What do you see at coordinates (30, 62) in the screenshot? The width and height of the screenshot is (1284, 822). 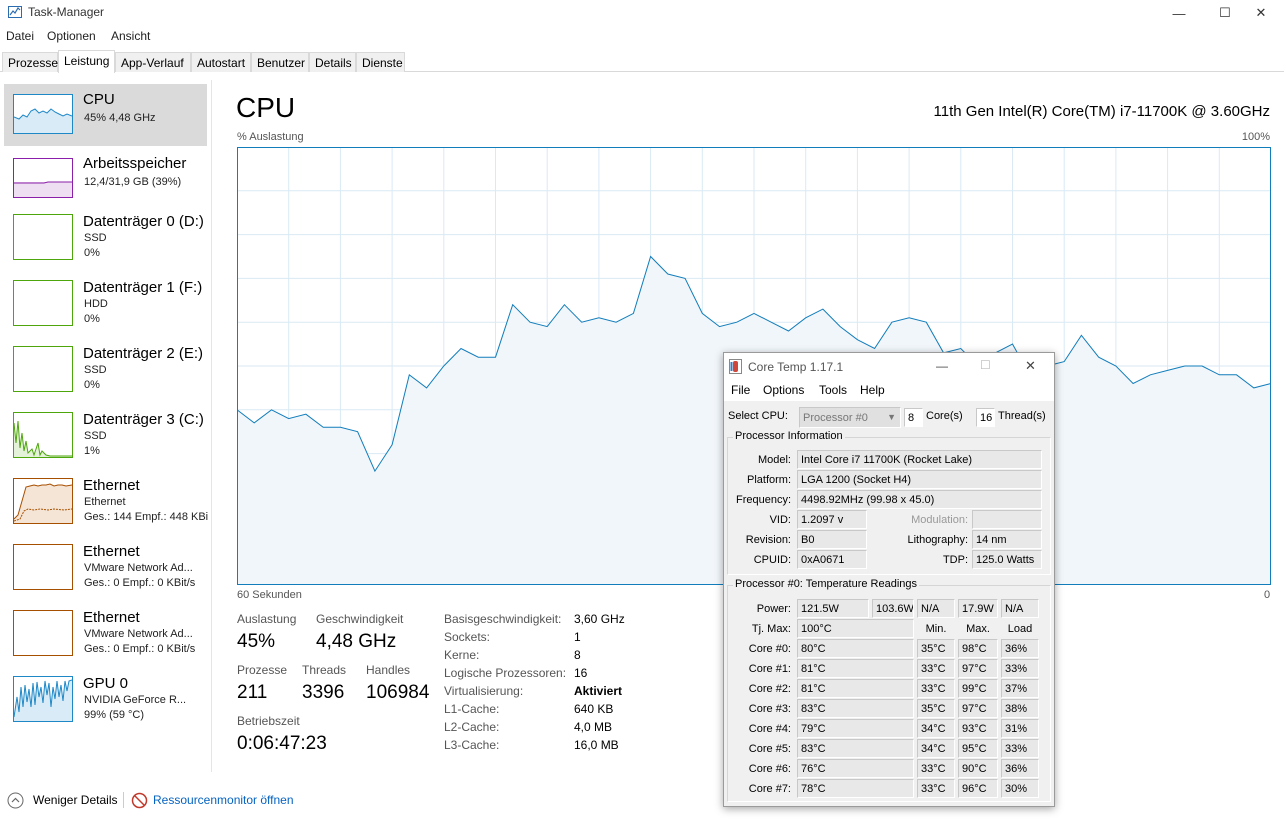 I see `tab-prozesse: Prozesse` at bounding box center [30, 62].